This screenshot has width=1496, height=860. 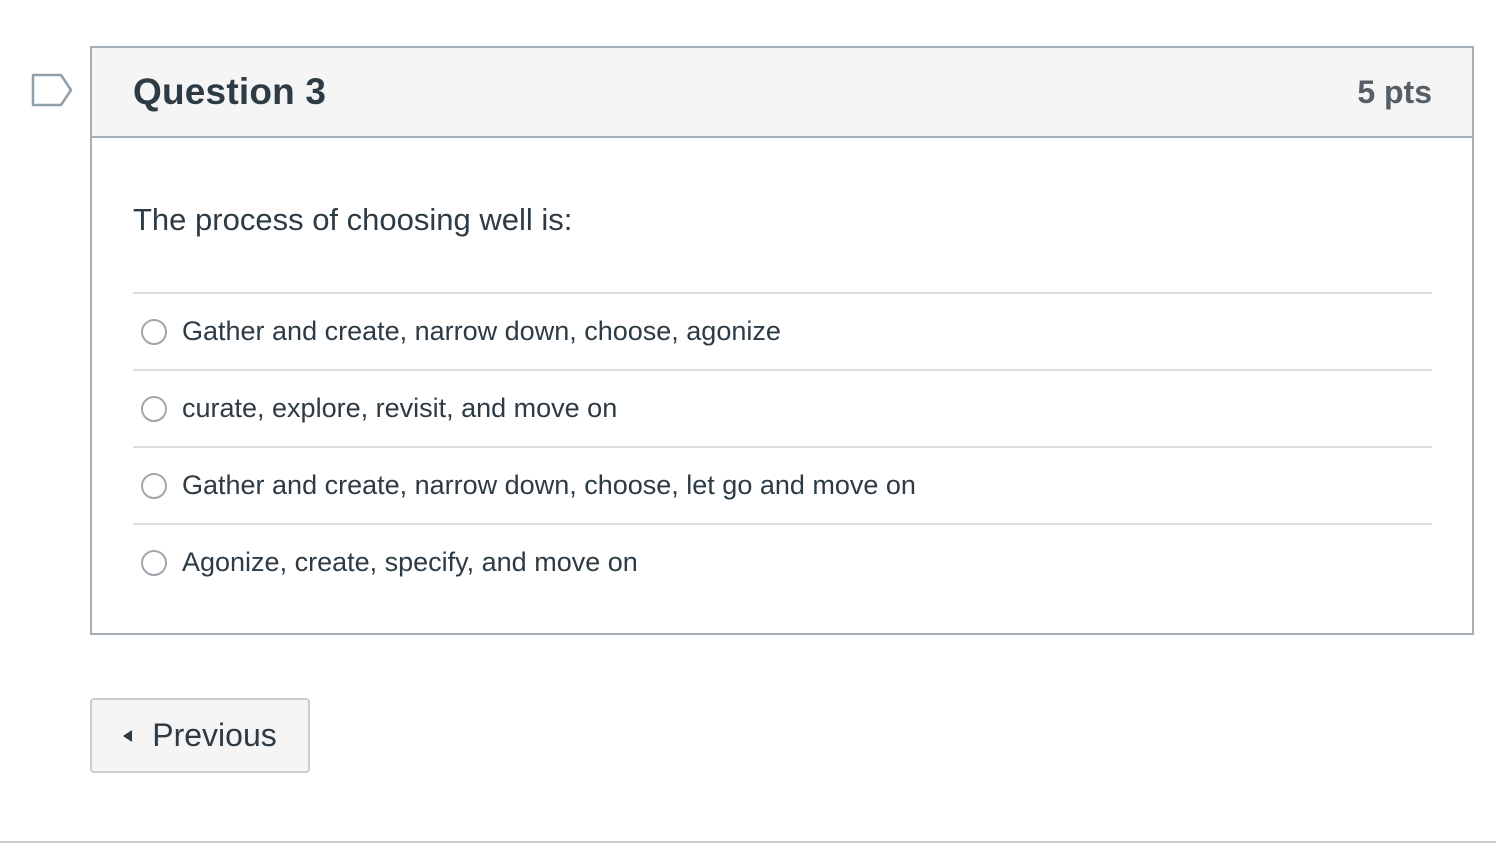 I want to click on page-divider, so click(x=748, y=842).